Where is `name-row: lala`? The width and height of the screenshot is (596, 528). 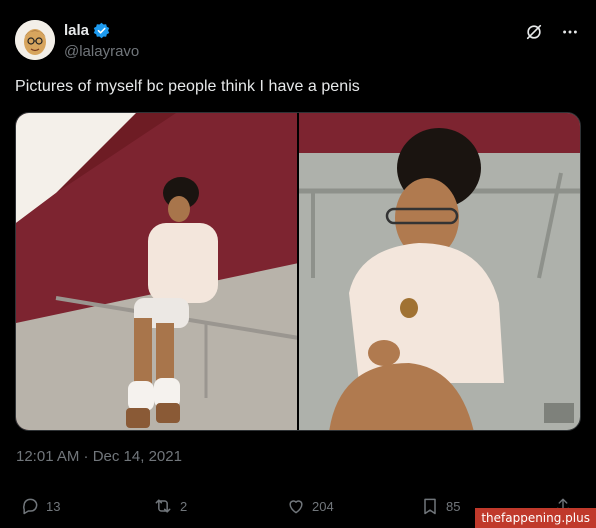 name-row: lala is located at coordinates (87, 30).